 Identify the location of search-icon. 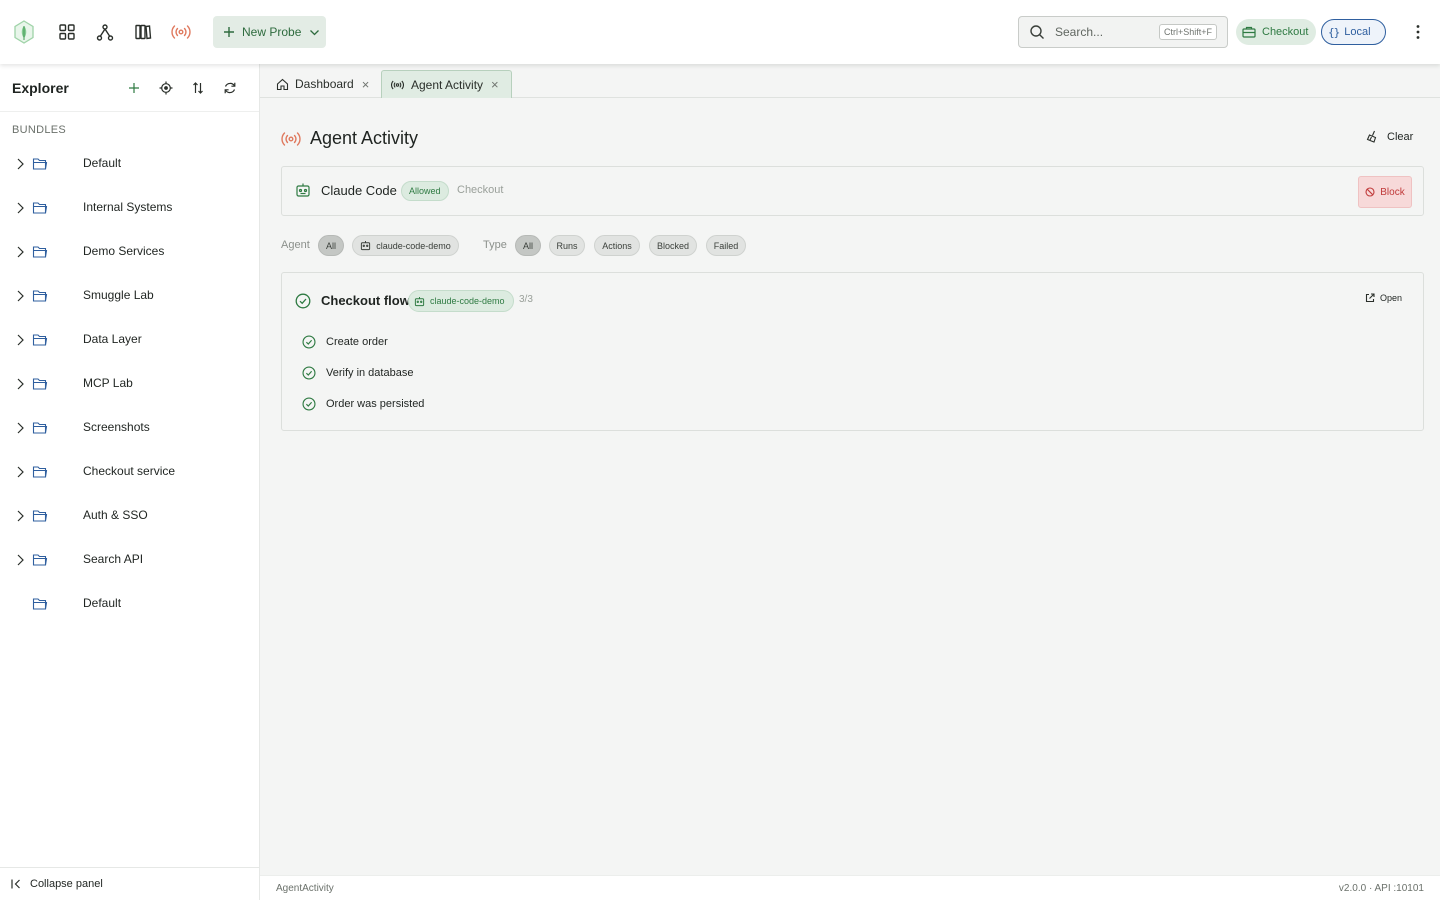
(1037, 32).